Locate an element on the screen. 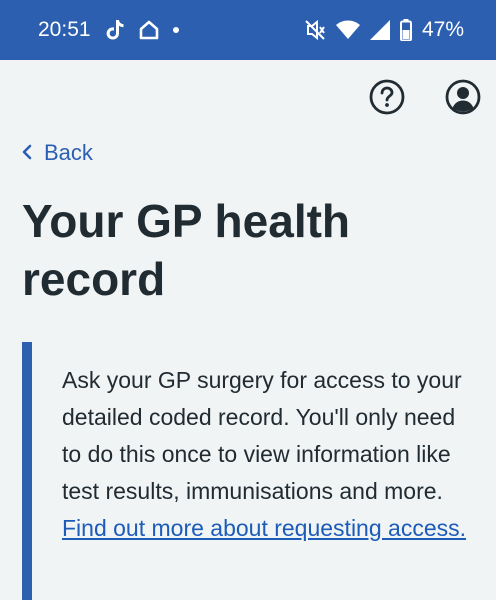 The image size is (496, 600). mute-icon is located at coordinates (315, 30).